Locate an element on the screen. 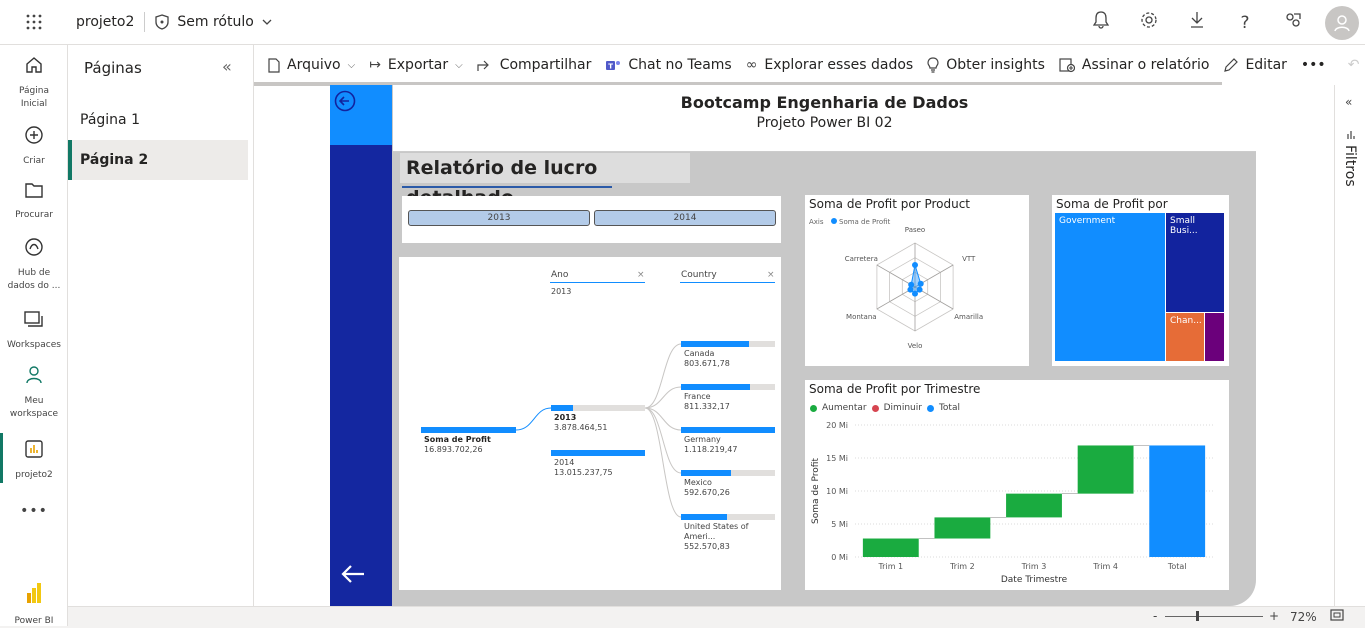  radar-axis-label: Velo is located at coordinates (915, 346).